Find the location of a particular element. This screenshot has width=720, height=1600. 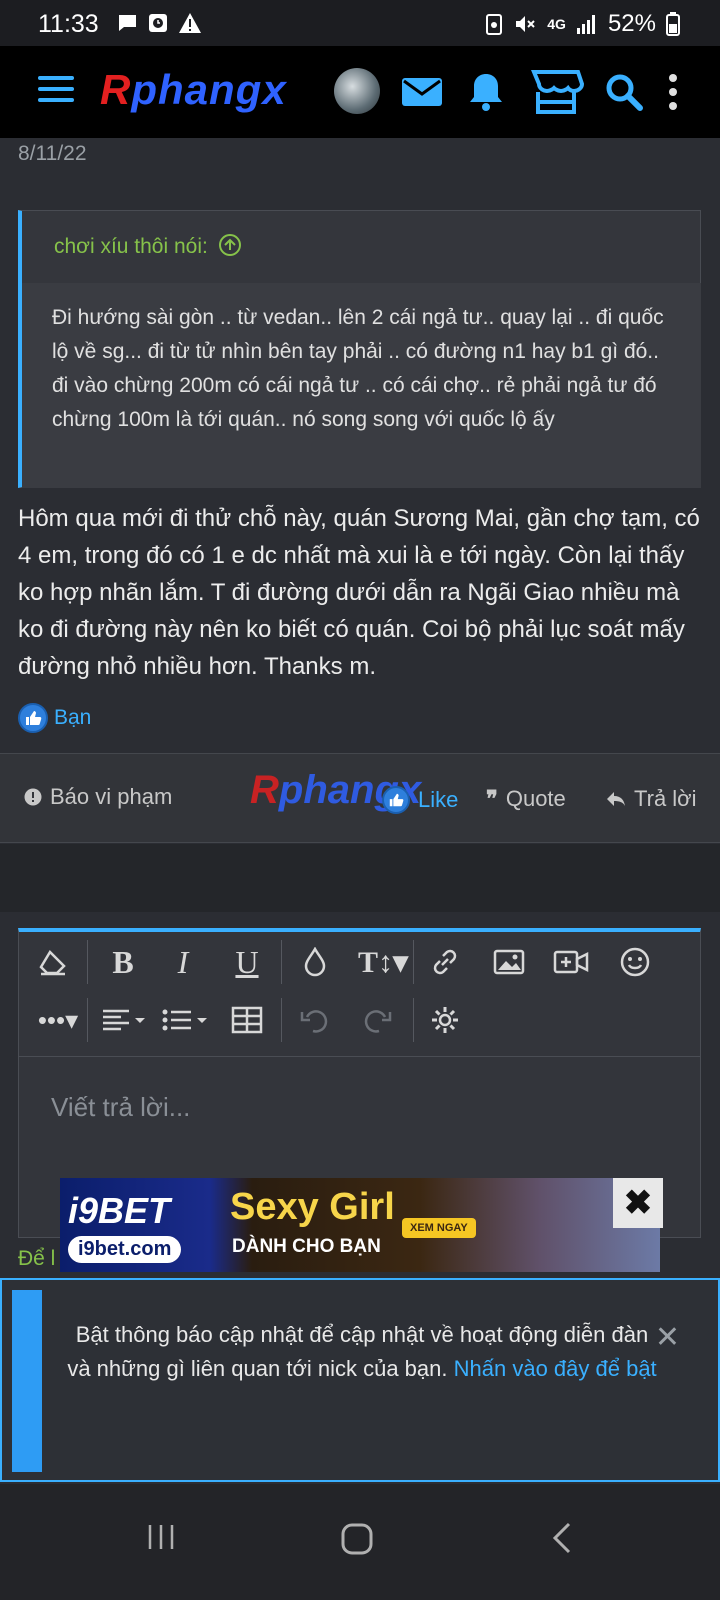

quote-author: chơi xíu thôi nói: is located at coordinates (131, 246).